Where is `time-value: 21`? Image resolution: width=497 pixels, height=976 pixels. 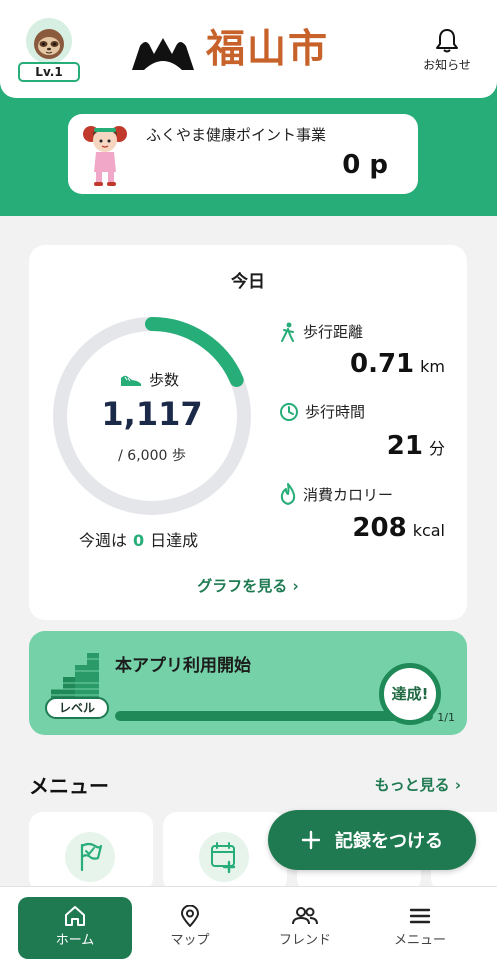
time-value: 21 is located at coordinates (404, 446).